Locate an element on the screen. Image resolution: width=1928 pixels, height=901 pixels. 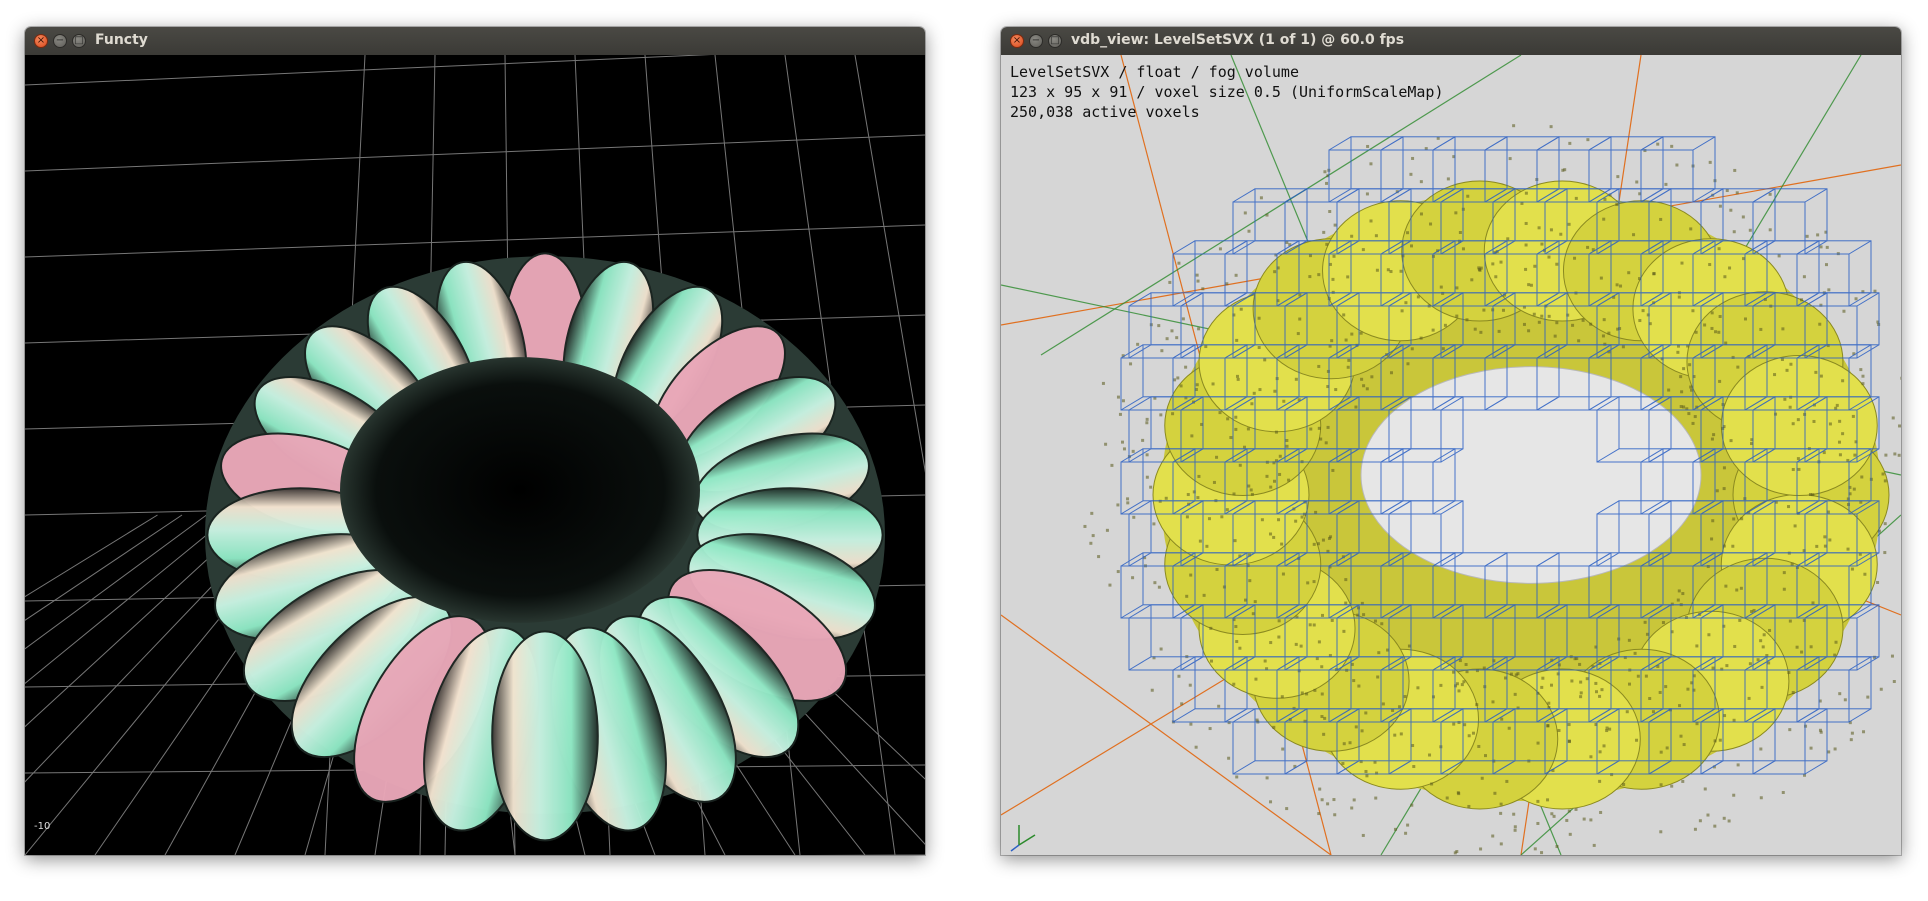
wireframe-edge is located at coordinates (1816, 195).